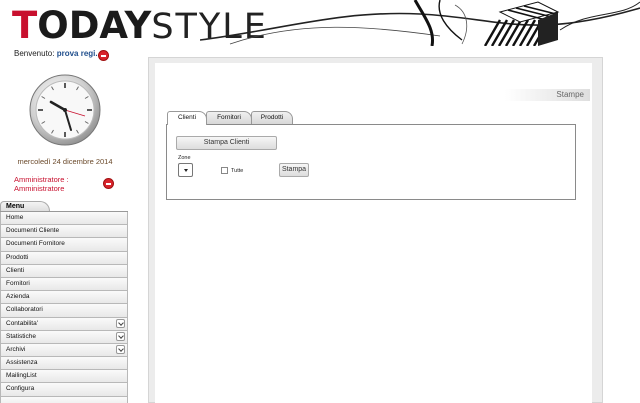 The width and height of the screenshot is (640, 403). What do you see at coordinates (570, 94) in the screenshot?
I see `page-title: Stampe` at bounding box center [570, 94].